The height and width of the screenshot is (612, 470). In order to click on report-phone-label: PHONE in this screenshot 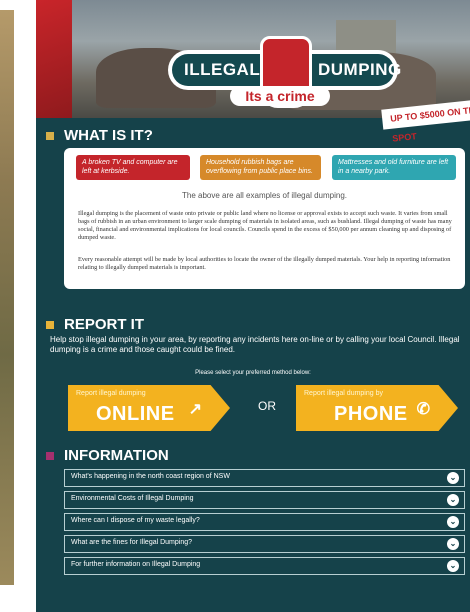, I will do `click(371, 414)`.